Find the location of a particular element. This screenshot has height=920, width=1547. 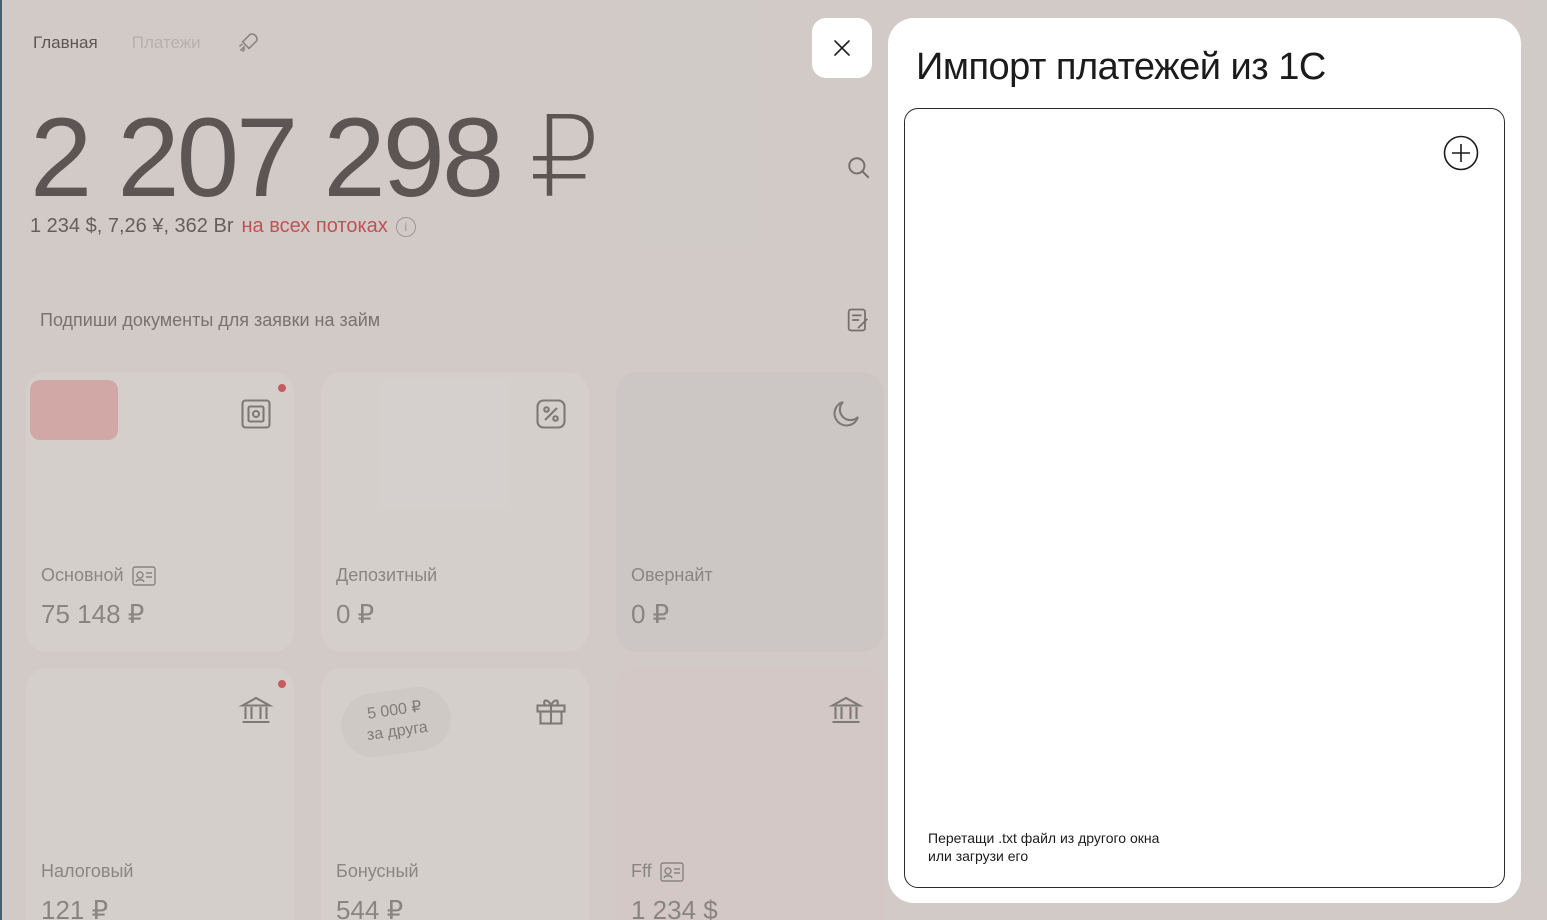

close-icon is located at coordinates (842, 48).